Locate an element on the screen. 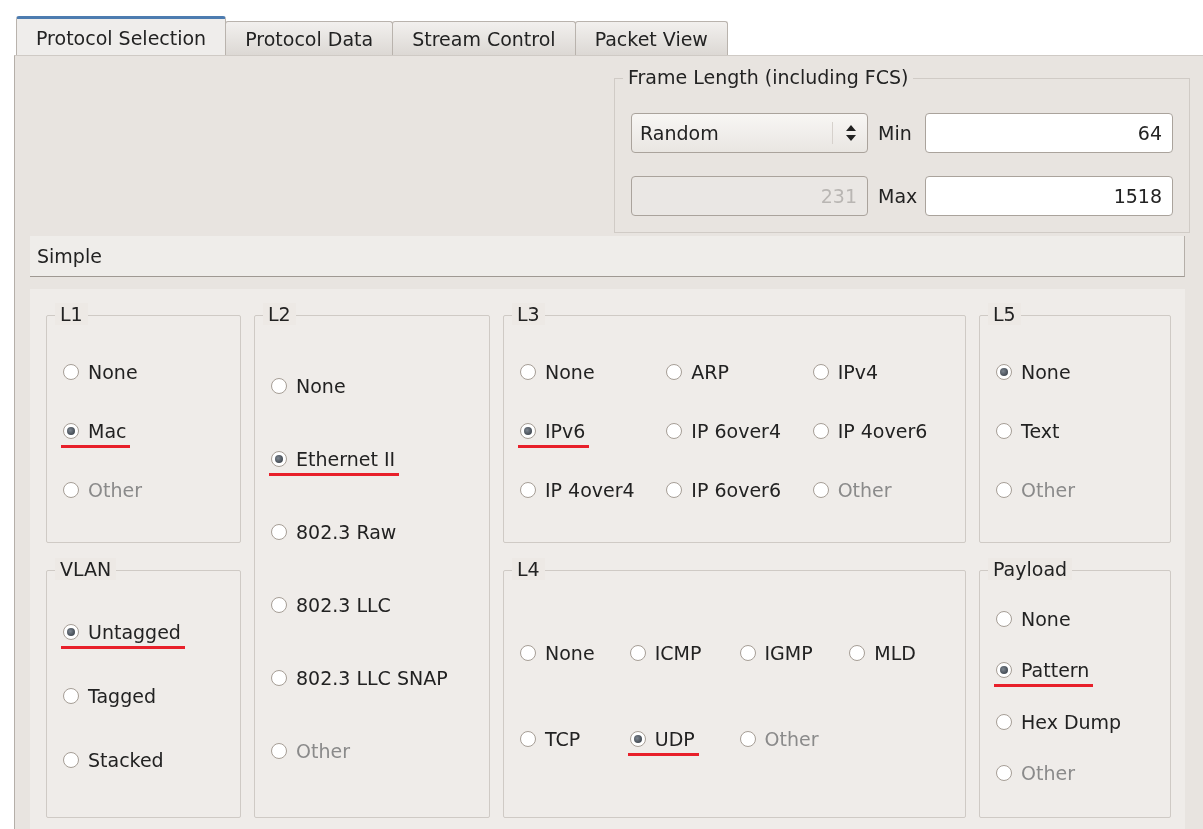 This screenshot has width=1203, height=829. radio-option: IGMP is located at coordinates (777, 655).